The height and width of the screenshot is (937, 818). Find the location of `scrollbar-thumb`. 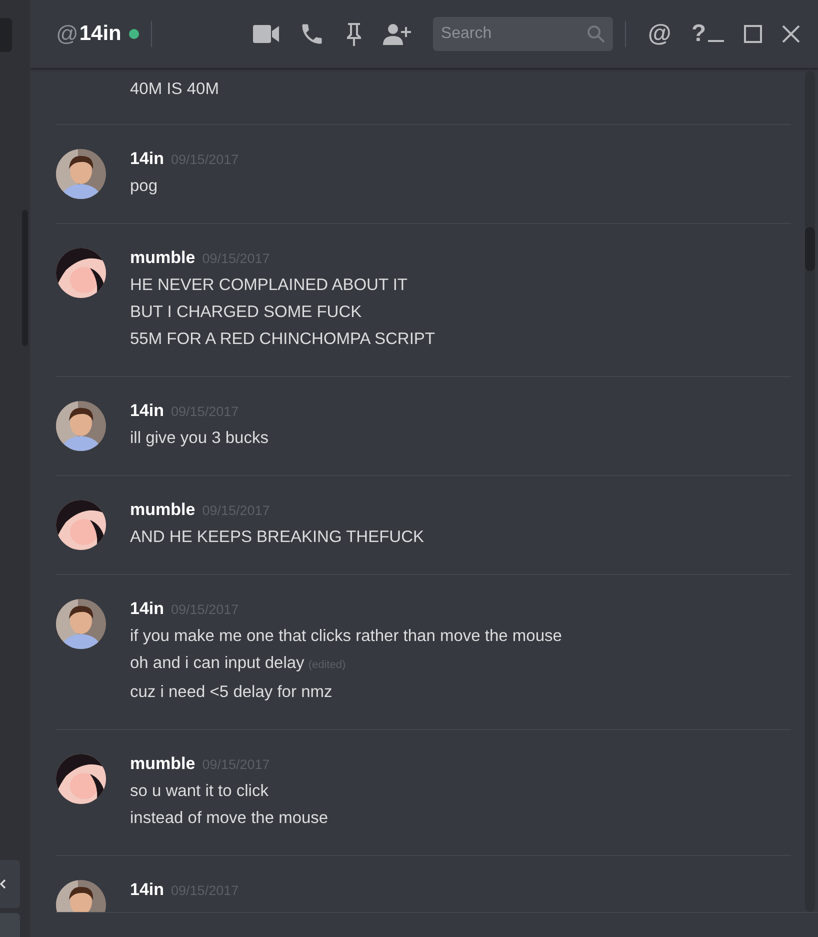

scrollbar-thumb is located at coordinates (810, 249).